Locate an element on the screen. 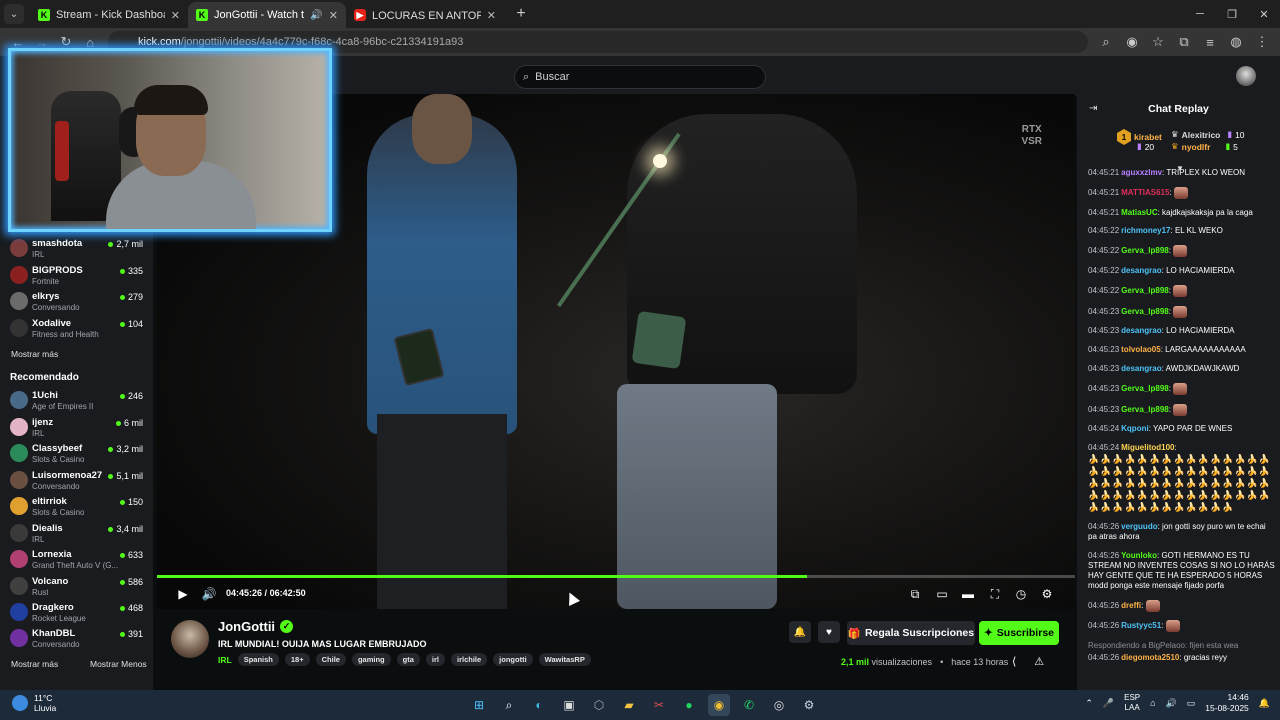 The width and height of the screenshot is (1280, 720). sidebar-channel: elkrys Conversando 279 is located at coordinates (79, 302).